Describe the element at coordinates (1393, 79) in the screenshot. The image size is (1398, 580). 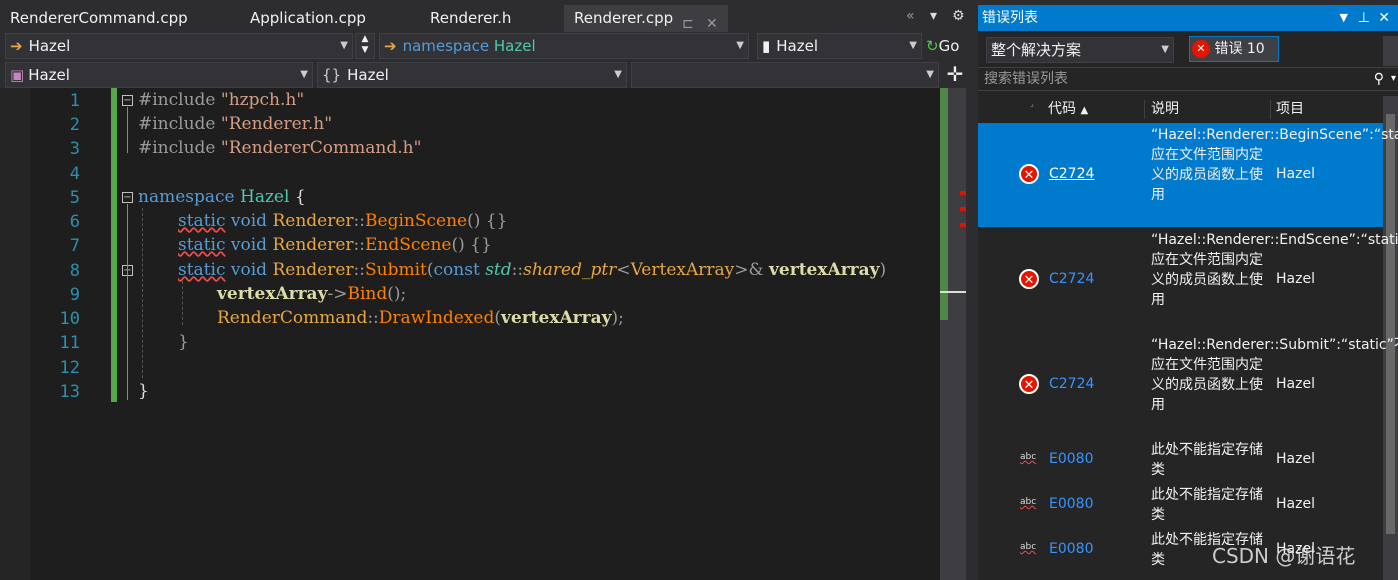
I see `search-options-icon: ▾` at that location.